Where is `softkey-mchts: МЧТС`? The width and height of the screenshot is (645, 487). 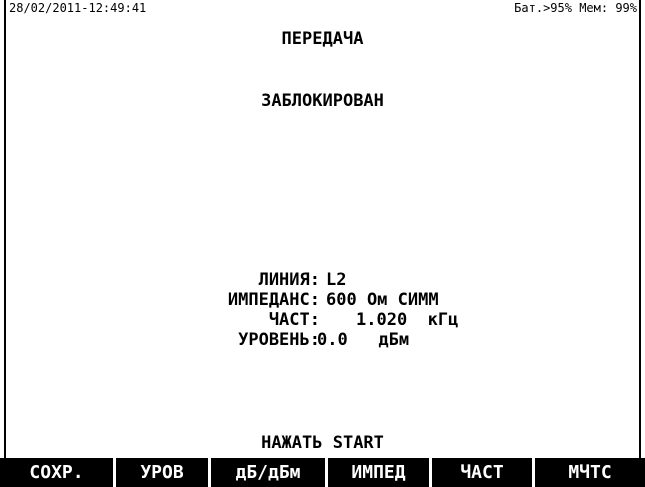 softkey-mchts: МЧТС is located at coordinates (590, 472).